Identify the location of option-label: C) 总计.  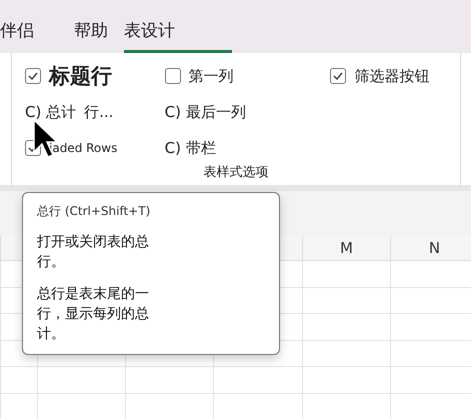
(50, 112).